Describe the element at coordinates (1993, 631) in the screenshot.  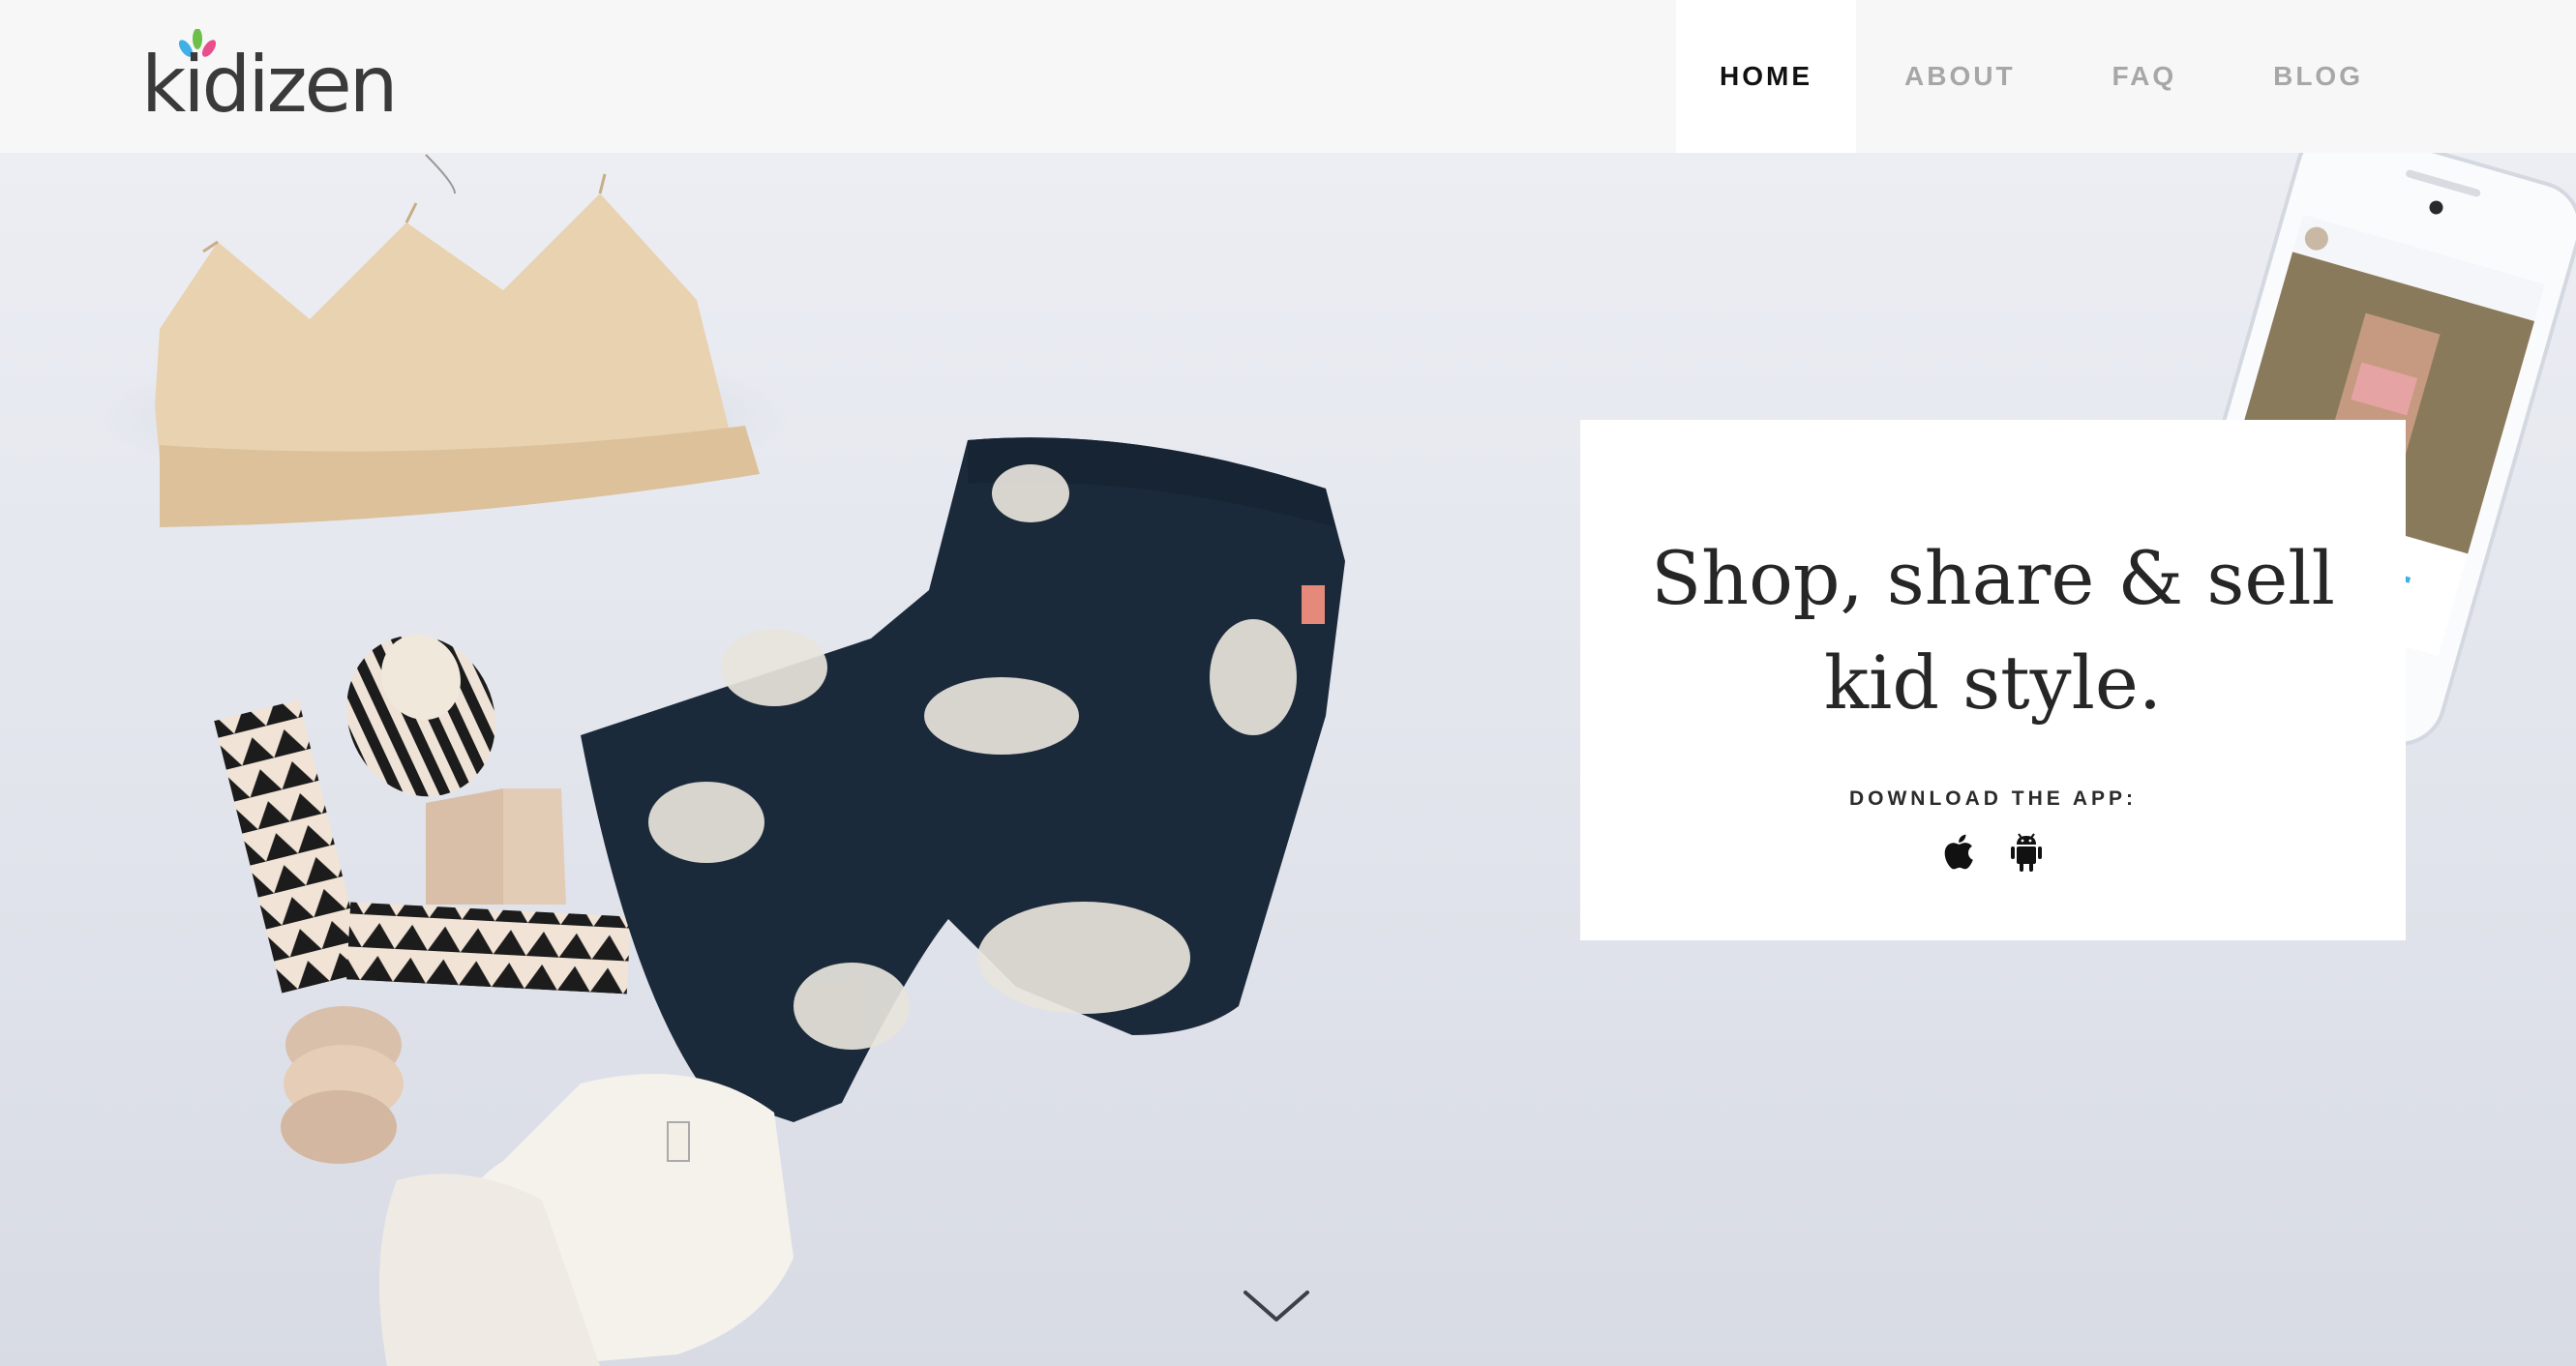
I see `promo-headline: Shop, share & sell kid style.` at that location.